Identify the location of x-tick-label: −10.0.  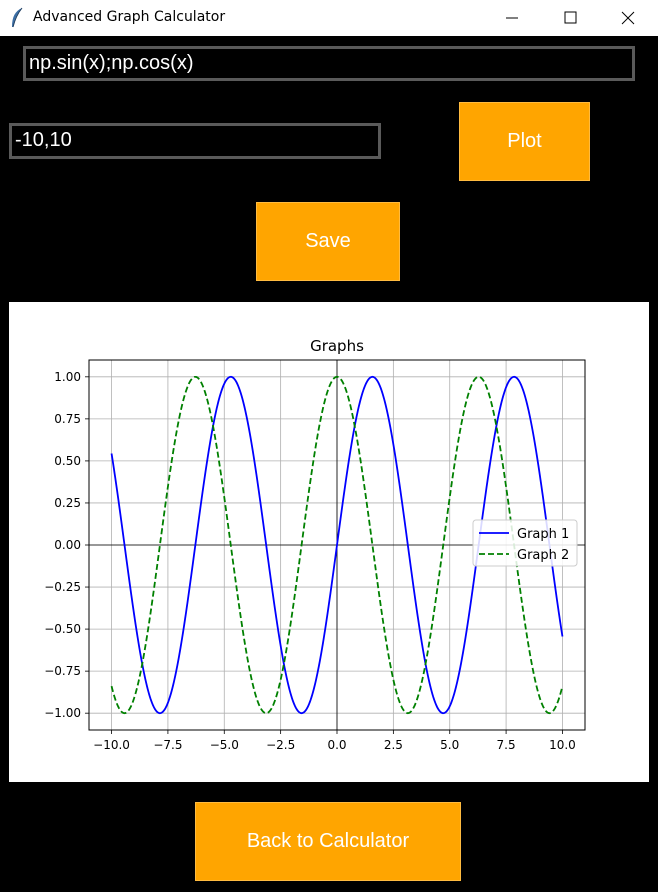
(111, 745).